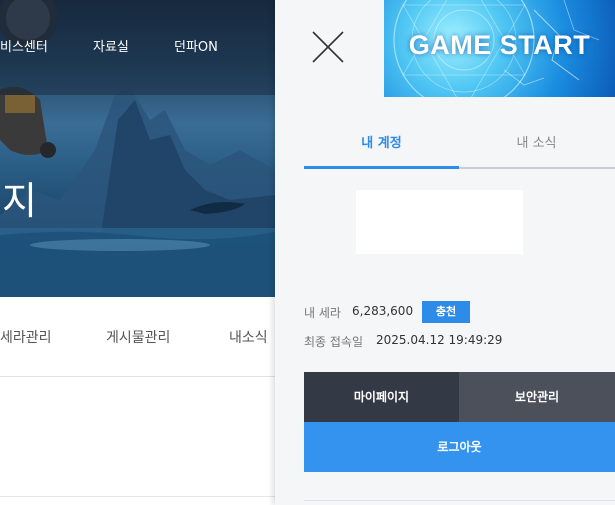 The image size is (615, 505). I want to click on nav-item-dnf-on: 던파ON, so click(196, 45).